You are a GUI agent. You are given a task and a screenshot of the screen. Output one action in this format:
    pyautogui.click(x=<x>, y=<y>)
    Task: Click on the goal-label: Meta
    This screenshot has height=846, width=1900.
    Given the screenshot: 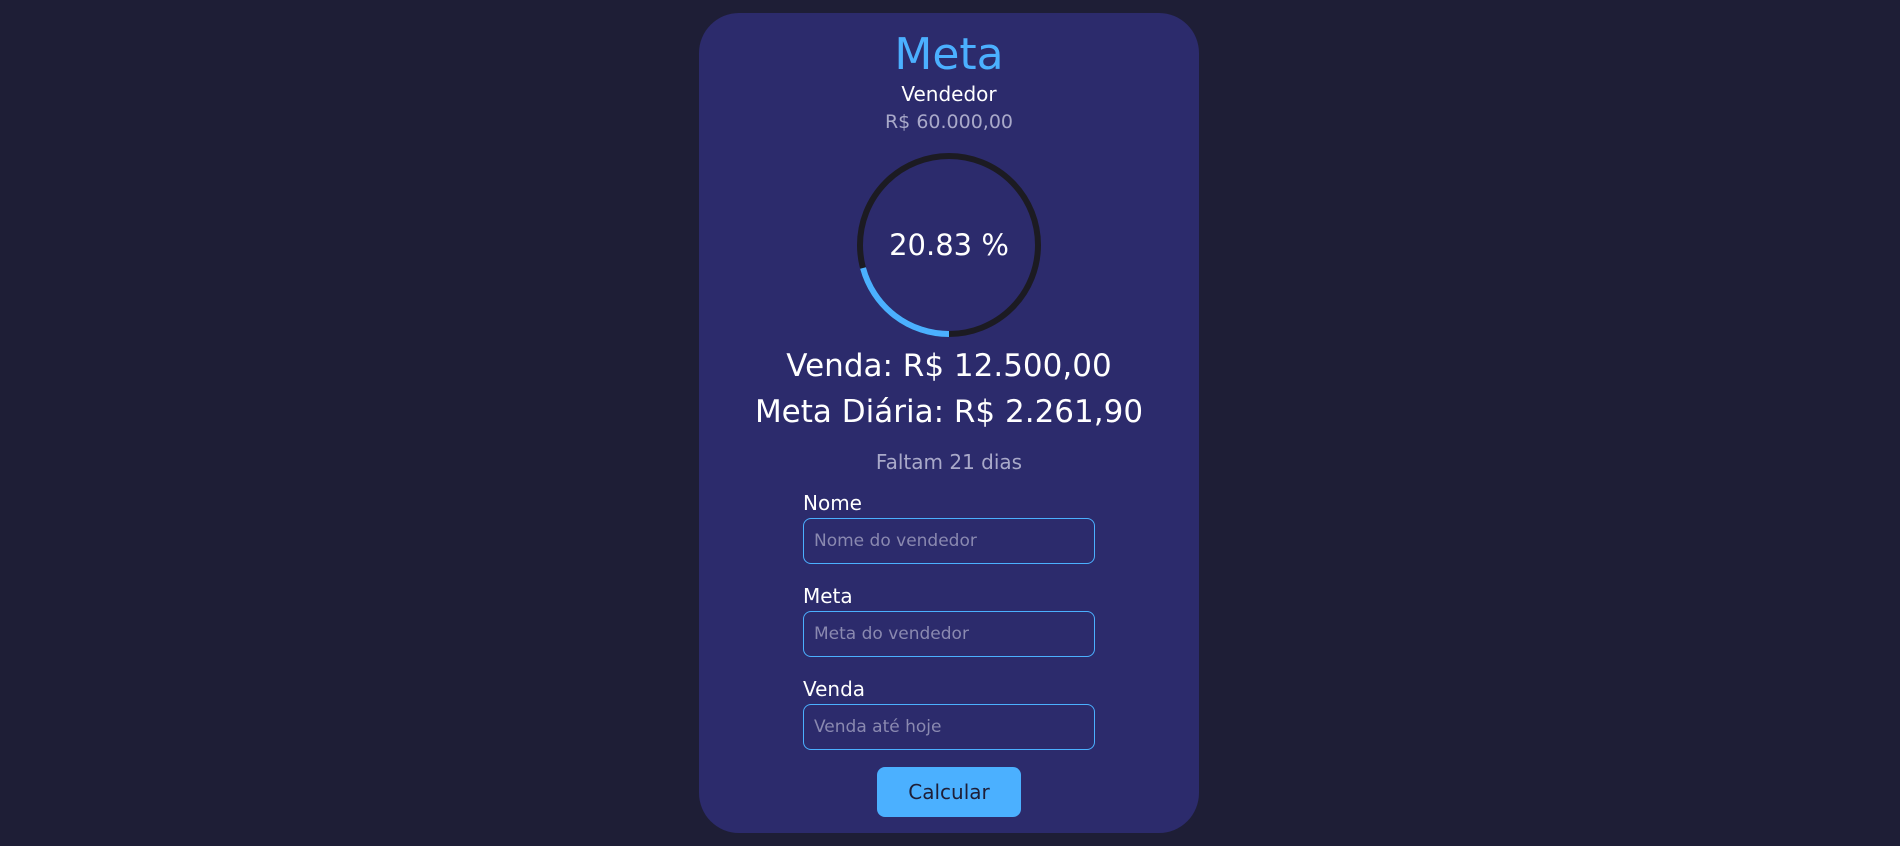 What is the action you would take?
    pyautogui.click(x=828, y=596)
    